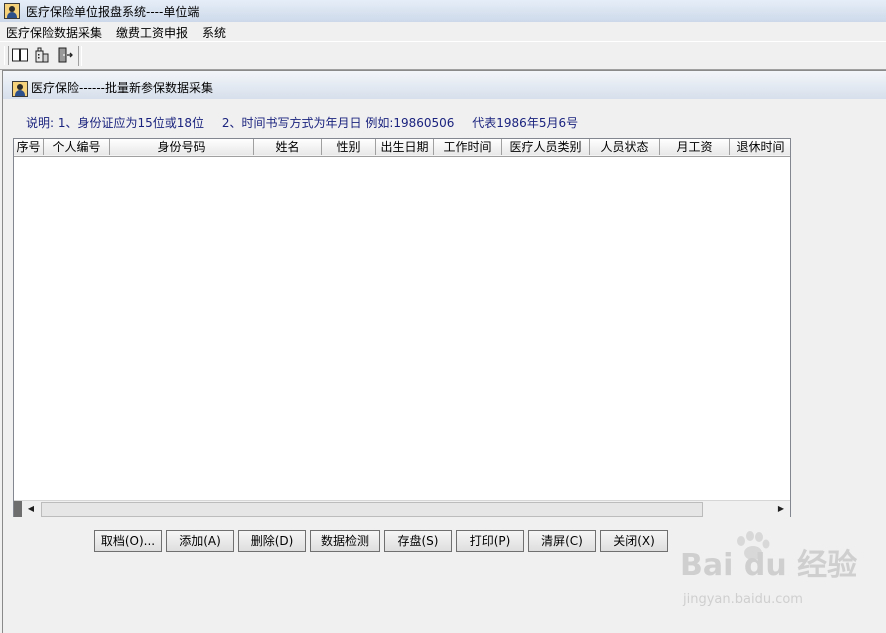  Describe the element at coordinates (152, 32) in the screenshot. I see `menu-wage-declaration: 缴费工资申报` at that location.